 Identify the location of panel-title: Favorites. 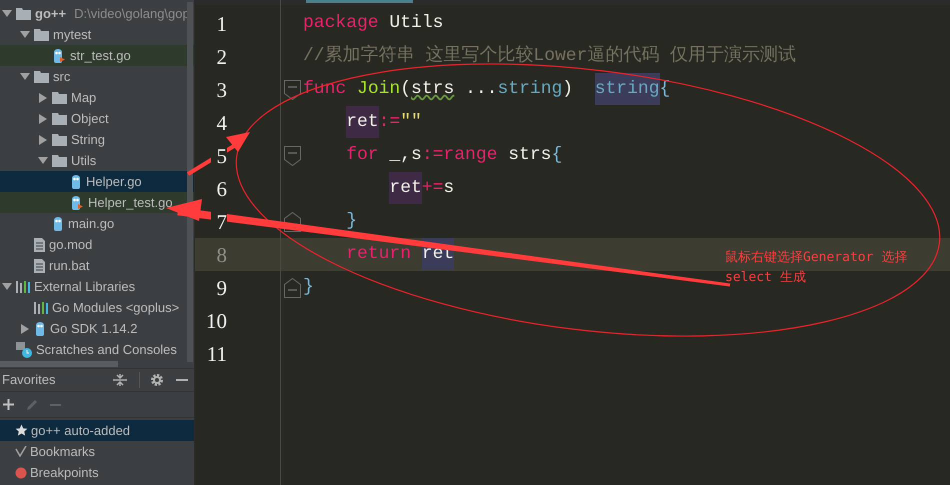
(29, 380).